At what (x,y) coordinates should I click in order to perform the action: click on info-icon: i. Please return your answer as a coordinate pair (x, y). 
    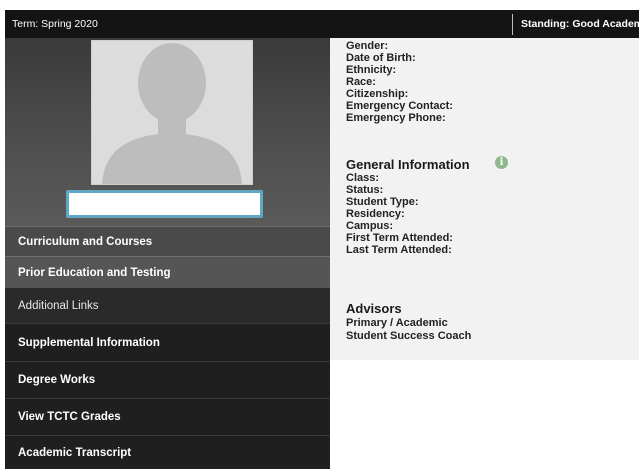
    Looking at the image, I should click on (501, 162).